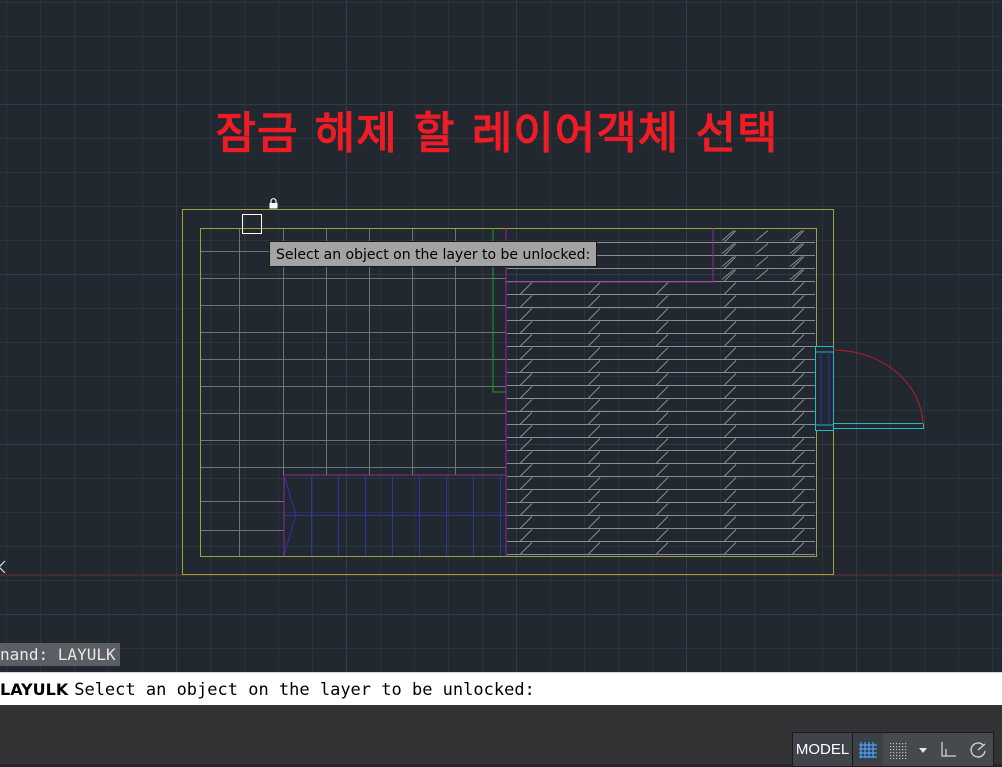 The width and height of the screenshot is (1002, 767). Describe the element at coordinates (394, 516) in the screenshot. I see `stair-lines` at that location.